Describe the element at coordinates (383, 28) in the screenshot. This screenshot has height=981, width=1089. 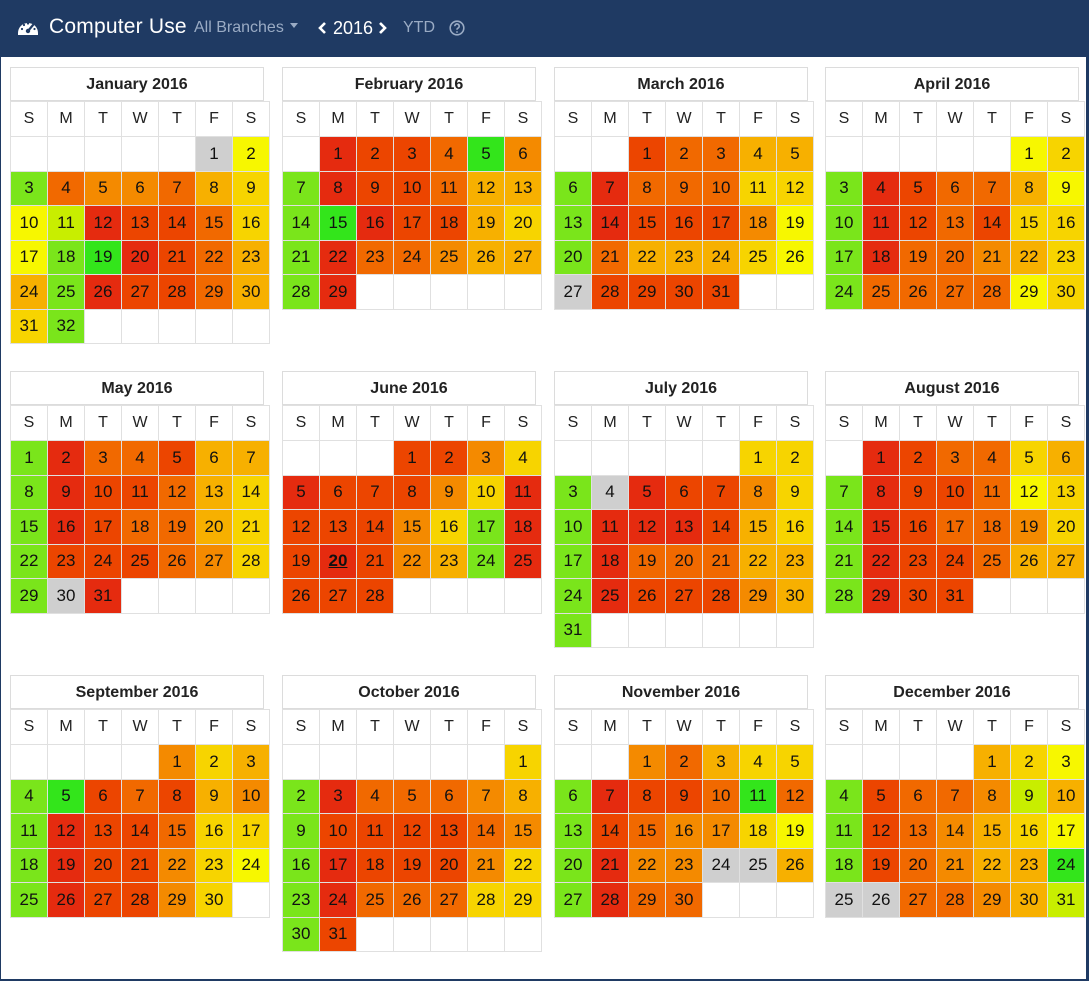
I see `chevron-right-icon` at that location.